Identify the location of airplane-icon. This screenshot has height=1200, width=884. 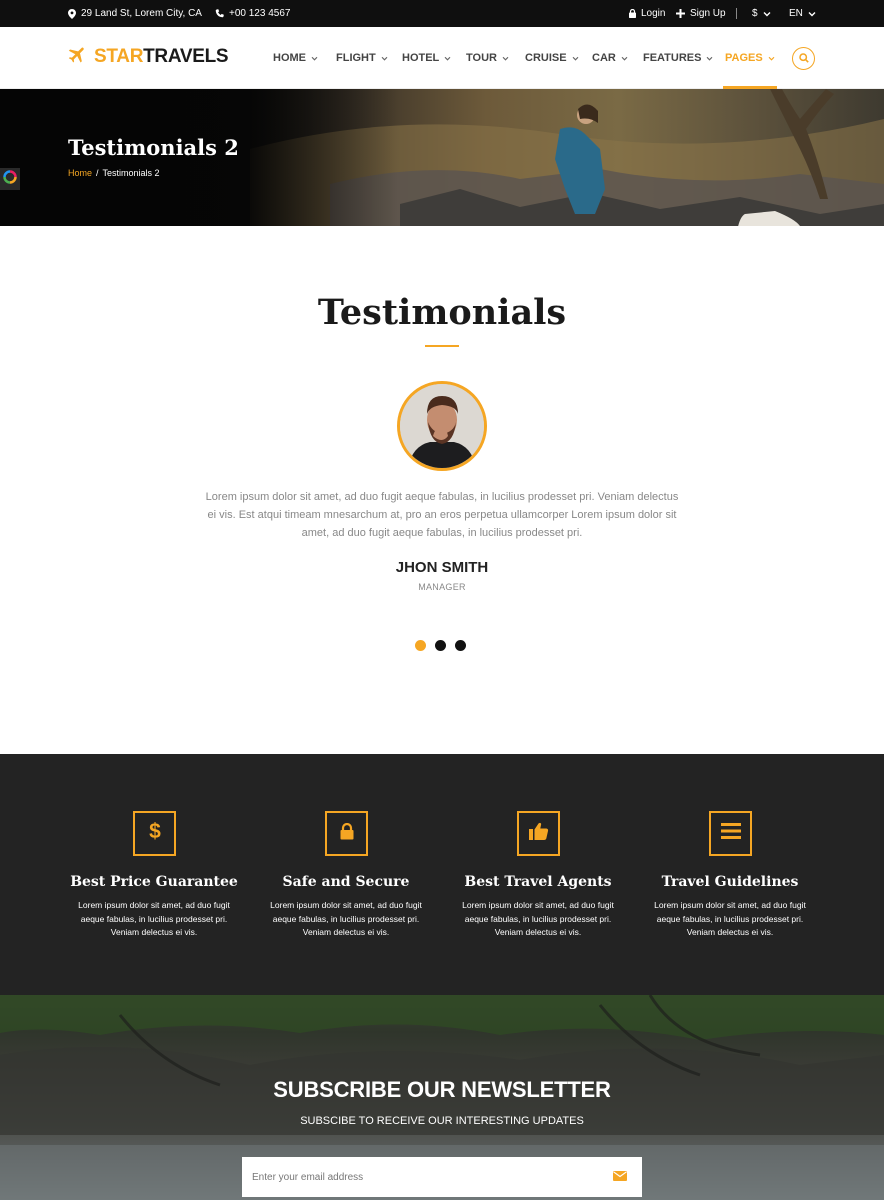
(77, 57).